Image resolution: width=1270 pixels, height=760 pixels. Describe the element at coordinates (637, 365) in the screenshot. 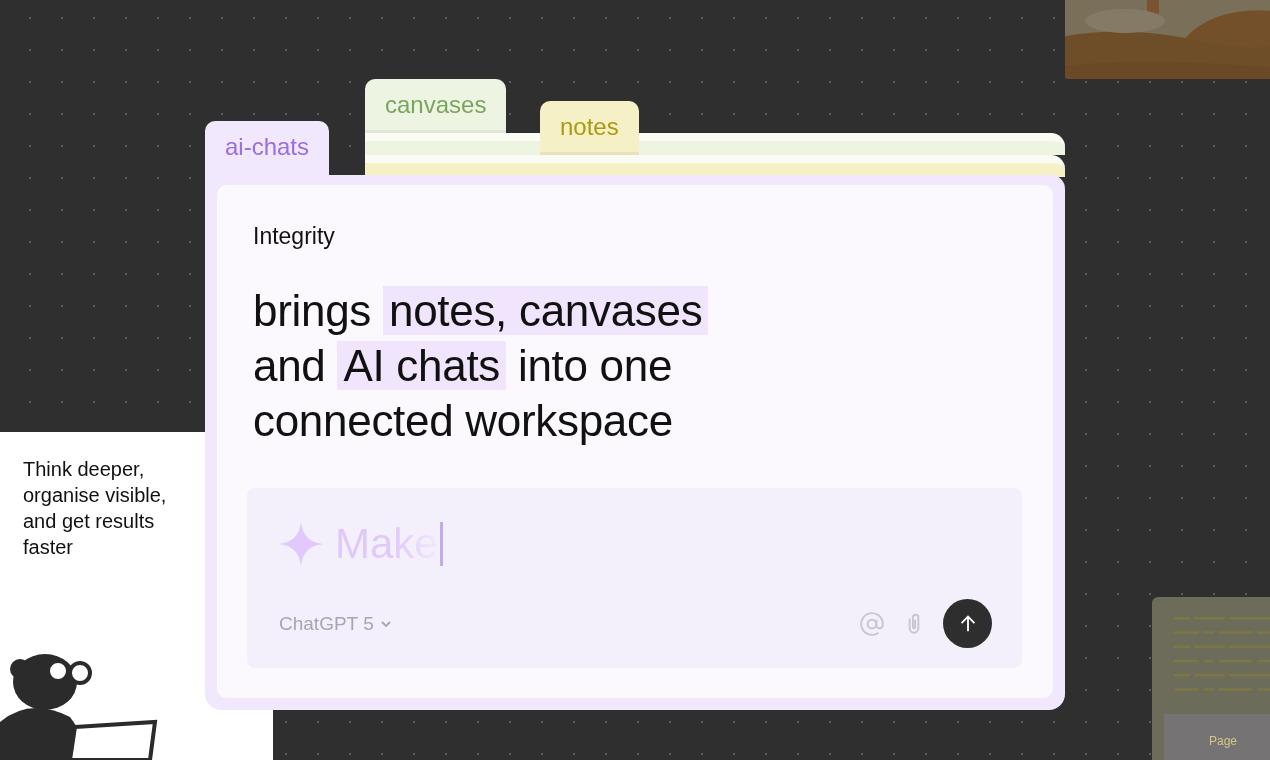

I see `headline: brings notes, canvases and AI chats into one connected workspace` at that location.